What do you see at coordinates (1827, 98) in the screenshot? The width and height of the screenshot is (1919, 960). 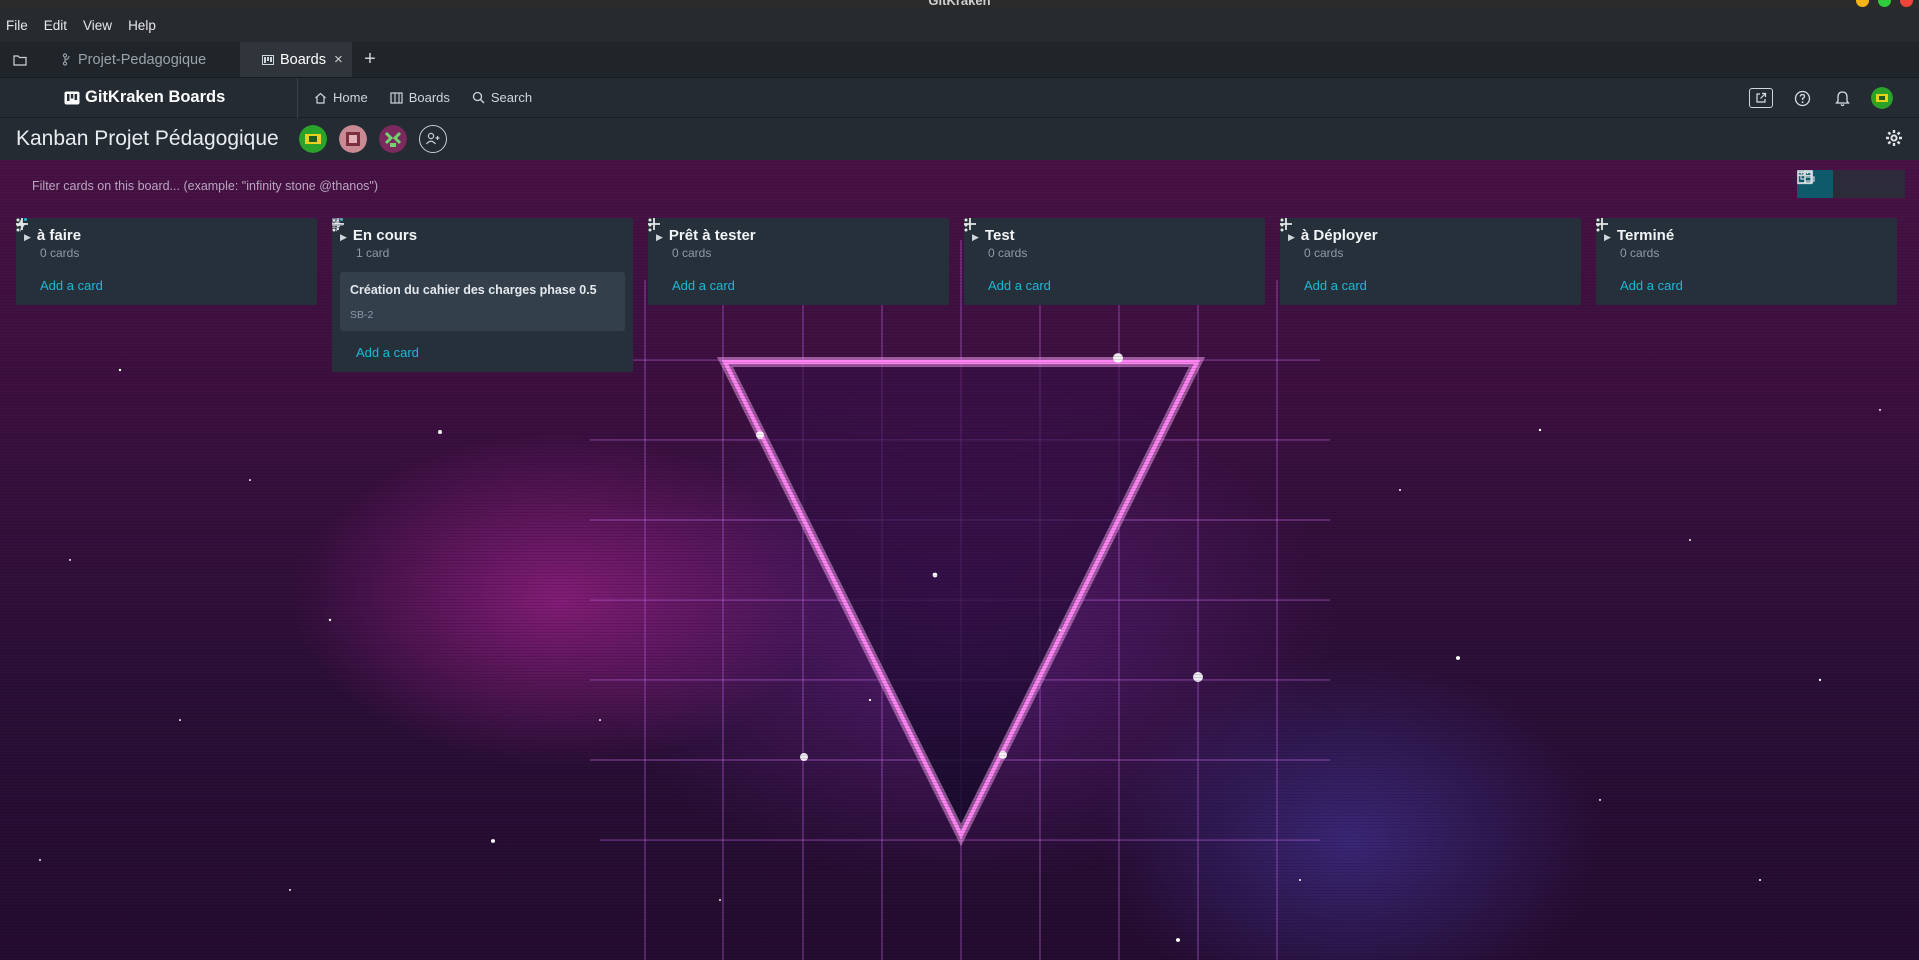 I see `nav-right` at bounding box center [1827, 98].